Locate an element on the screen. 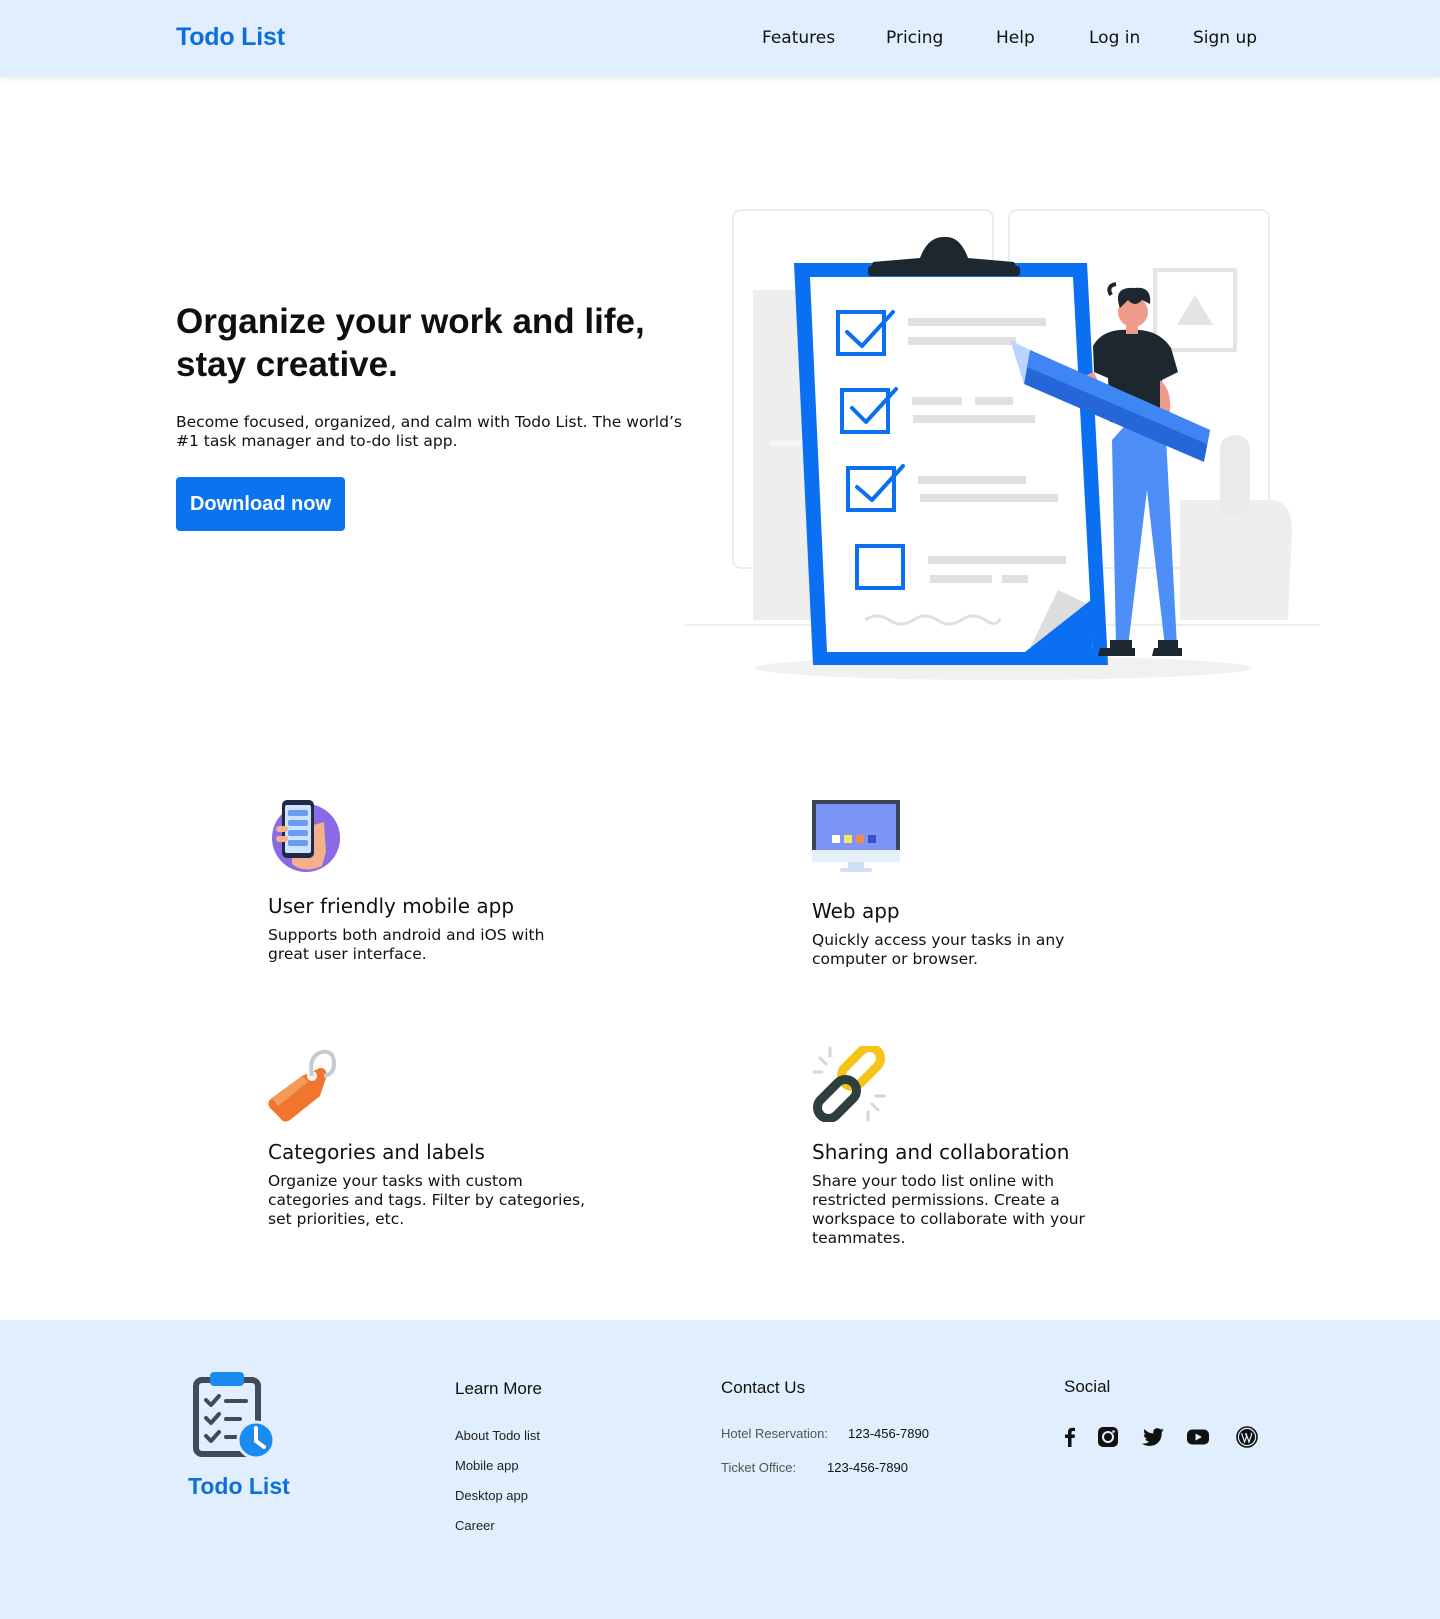 This screenshot has height=1619, width=1440. hotel-reservation-phone: 123-456-7890 is located at coordinates (888, 1433).